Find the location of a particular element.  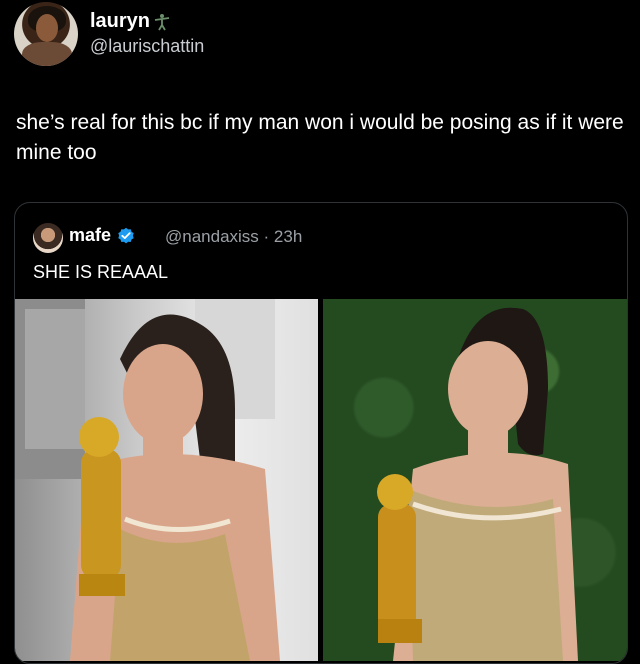

quoted-handle-time: @nandaxiss · 23h is located at coordinates (233, 237).